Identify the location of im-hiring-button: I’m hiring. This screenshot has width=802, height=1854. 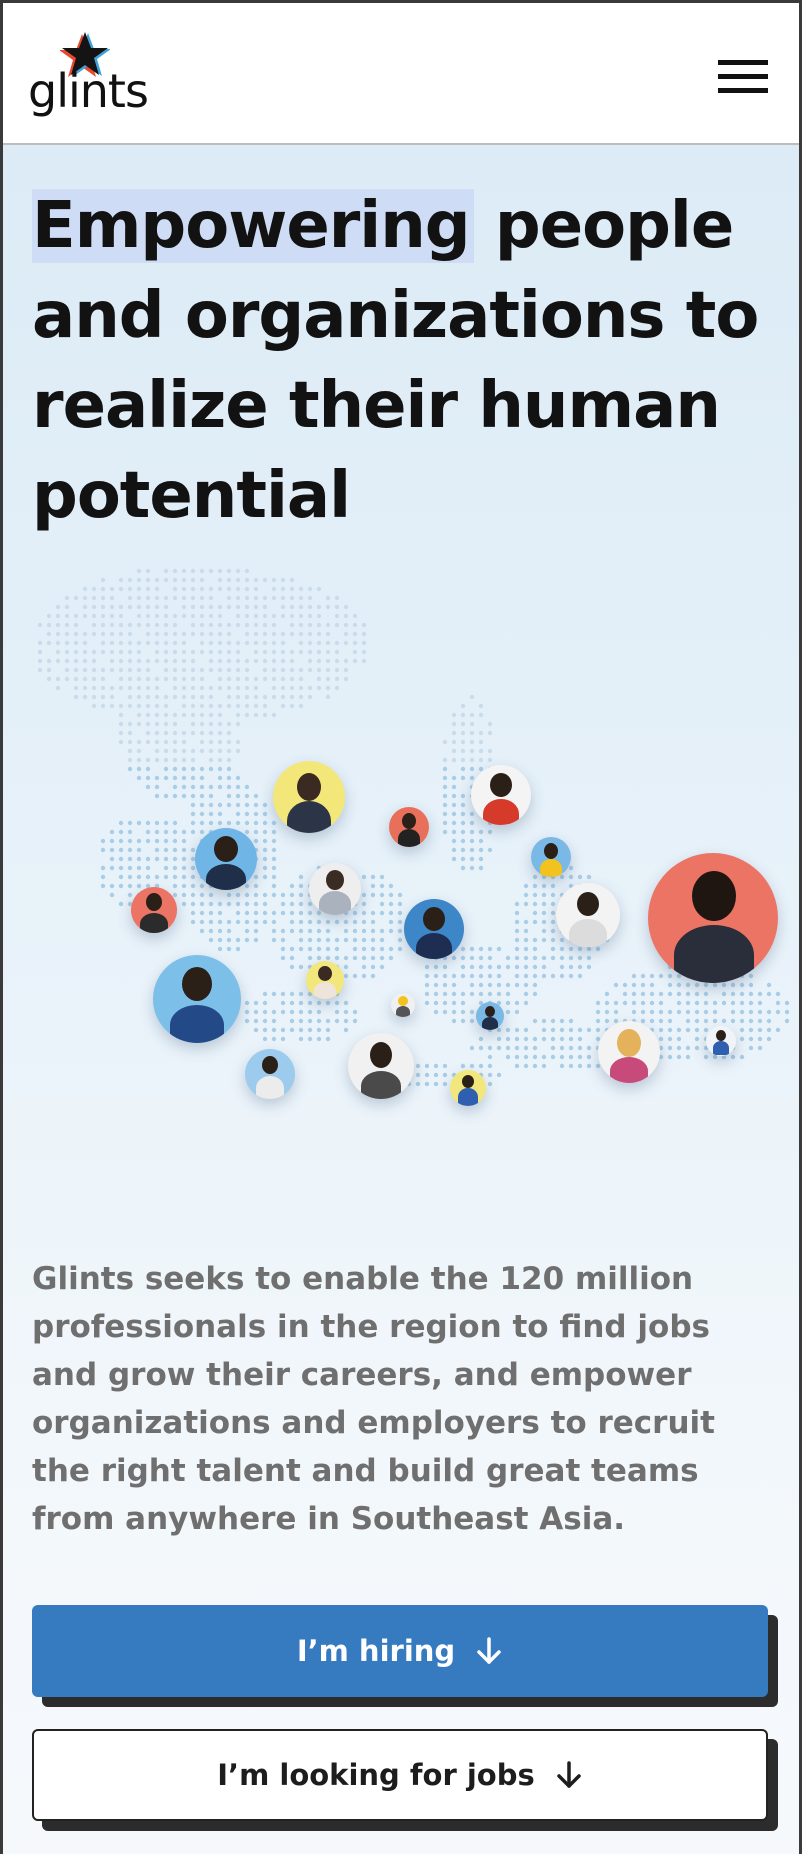
(400, 1651).